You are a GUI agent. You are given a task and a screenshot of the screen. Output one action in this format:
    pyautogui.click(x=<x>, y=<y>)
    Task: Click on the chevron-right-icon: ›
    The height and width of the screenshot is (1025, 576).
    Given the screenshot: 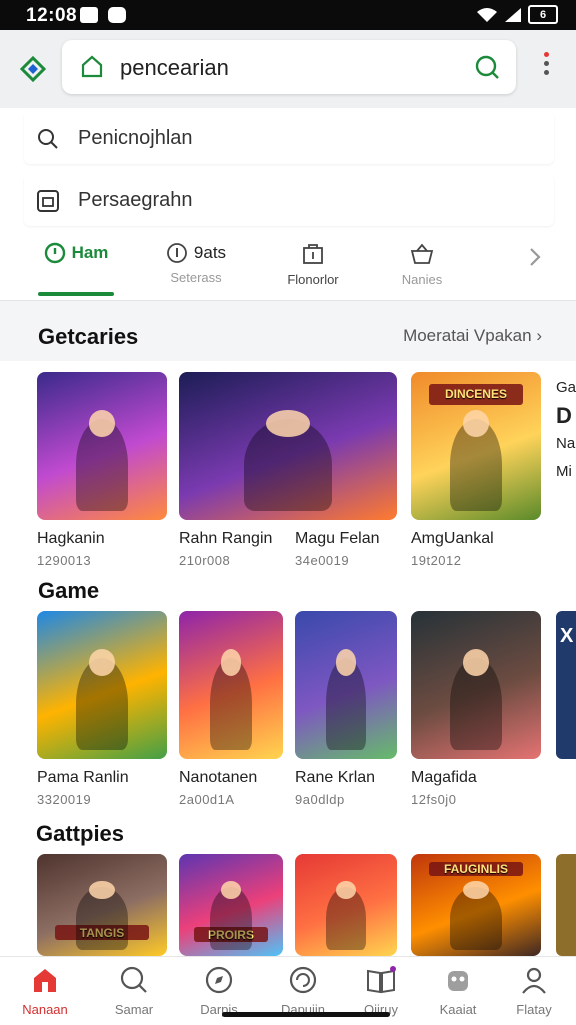 What is the action you would take?
    pyautogui.click(x=539, y=335)
    